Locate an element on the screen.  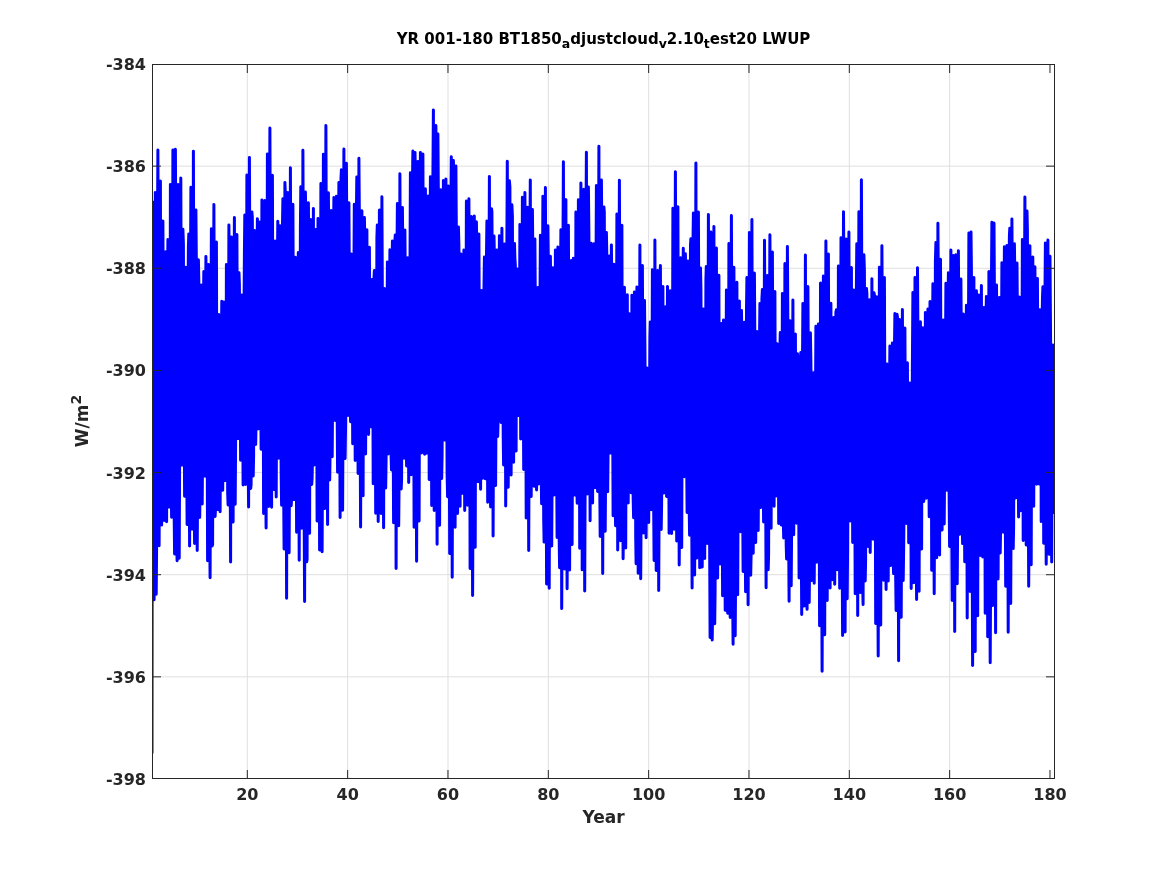
y-tick-label: -396 is located at coordinates (125, 677).